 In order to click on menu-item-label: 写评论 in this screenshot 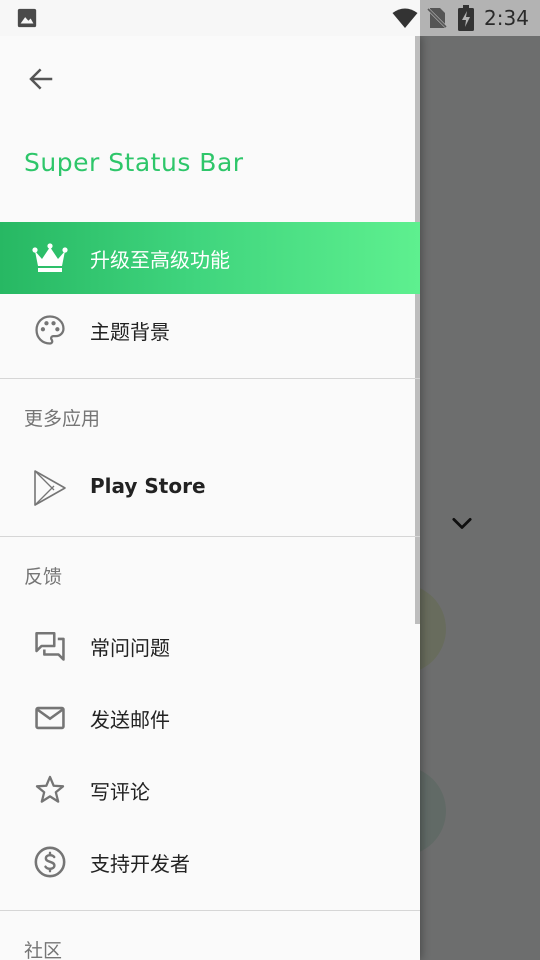, I will do `click(120, 792)`.